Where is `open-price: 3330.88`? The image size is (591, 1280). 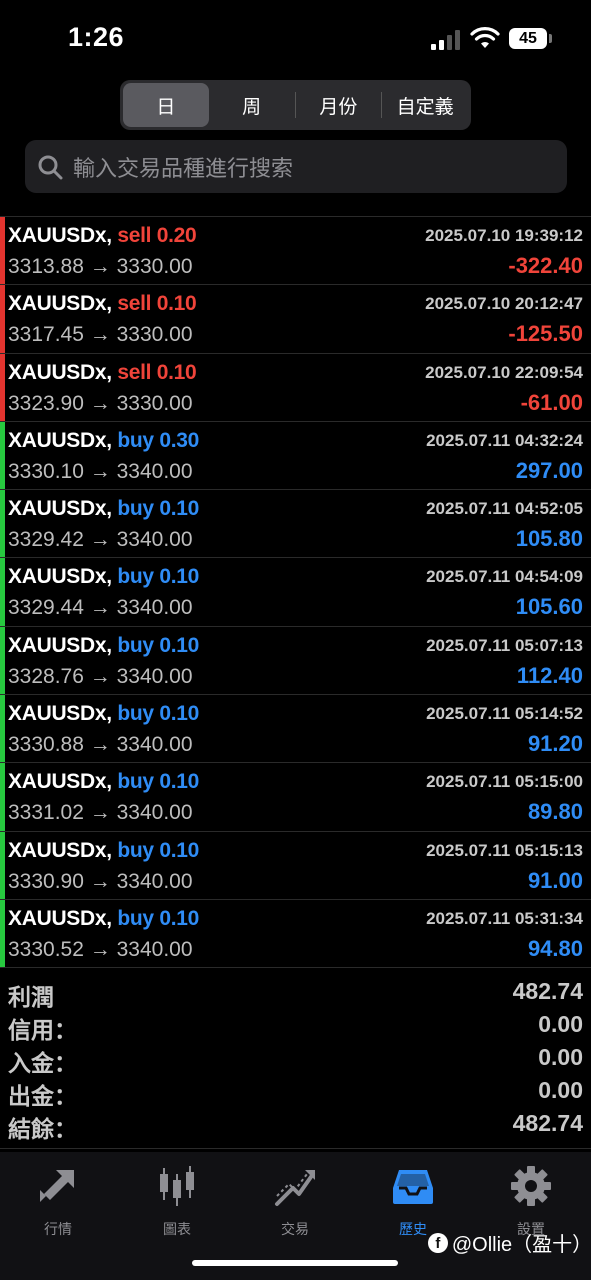 open-price: 3330.88 is located at coordinates (46, 745).